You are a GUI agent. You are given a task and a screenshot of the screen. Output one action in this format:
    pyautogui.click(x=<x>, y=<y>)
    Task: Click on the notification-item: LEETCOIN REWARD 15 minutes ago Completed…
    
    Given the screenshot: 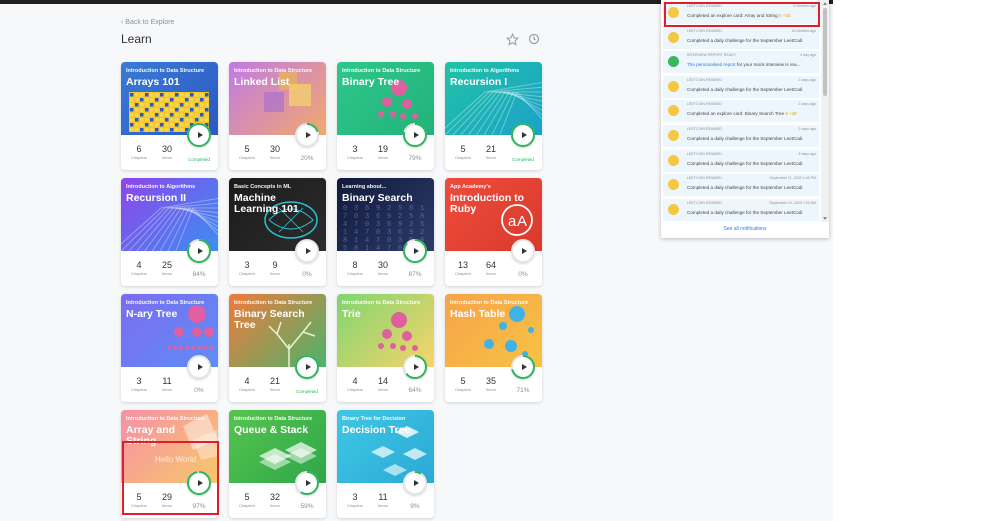 What is the action you would take?
    pyautogui.click(x=741, y=38)
    